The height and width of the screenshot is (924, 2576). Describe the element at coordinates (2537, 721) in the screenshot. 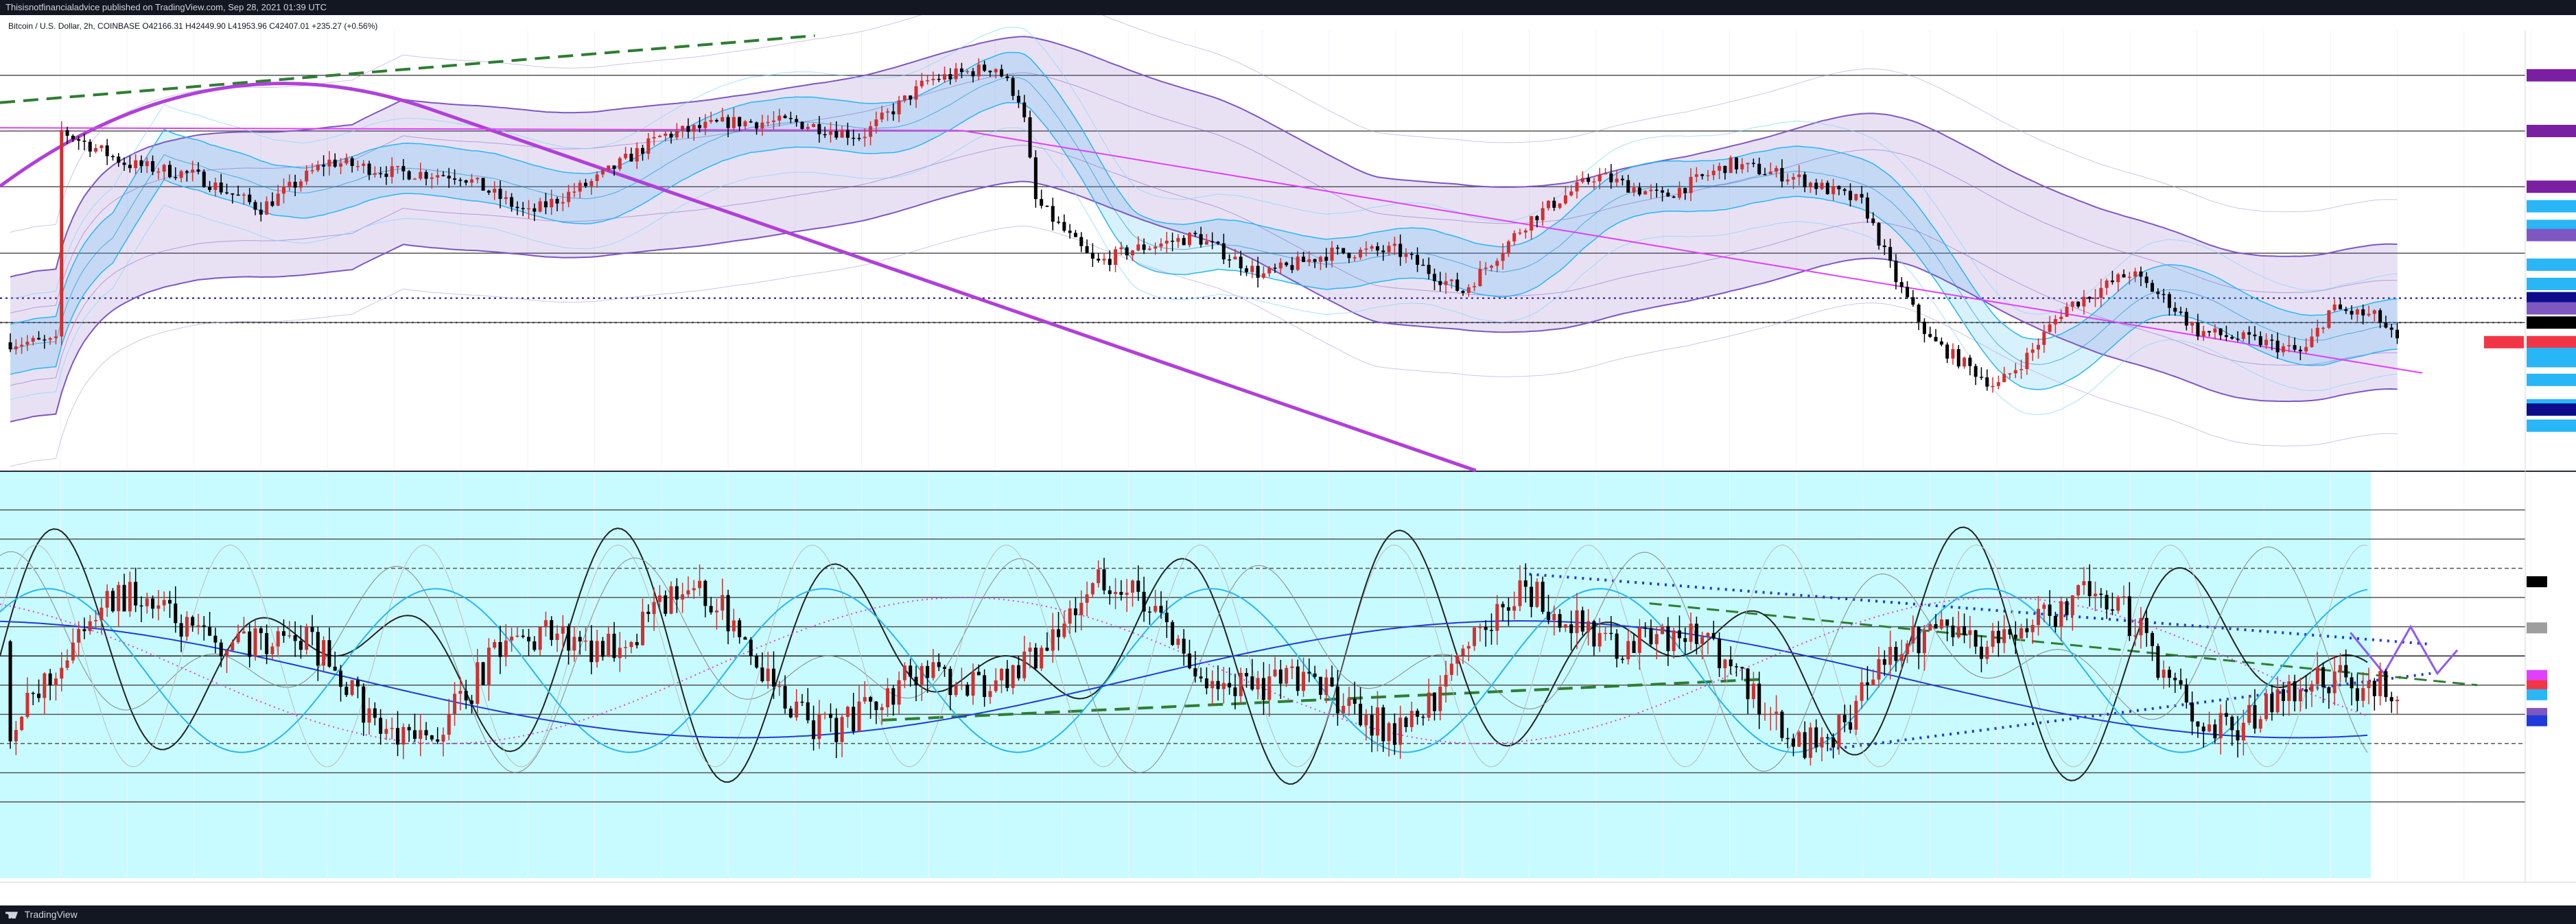

I see `oscillator-value-tag` at that location.